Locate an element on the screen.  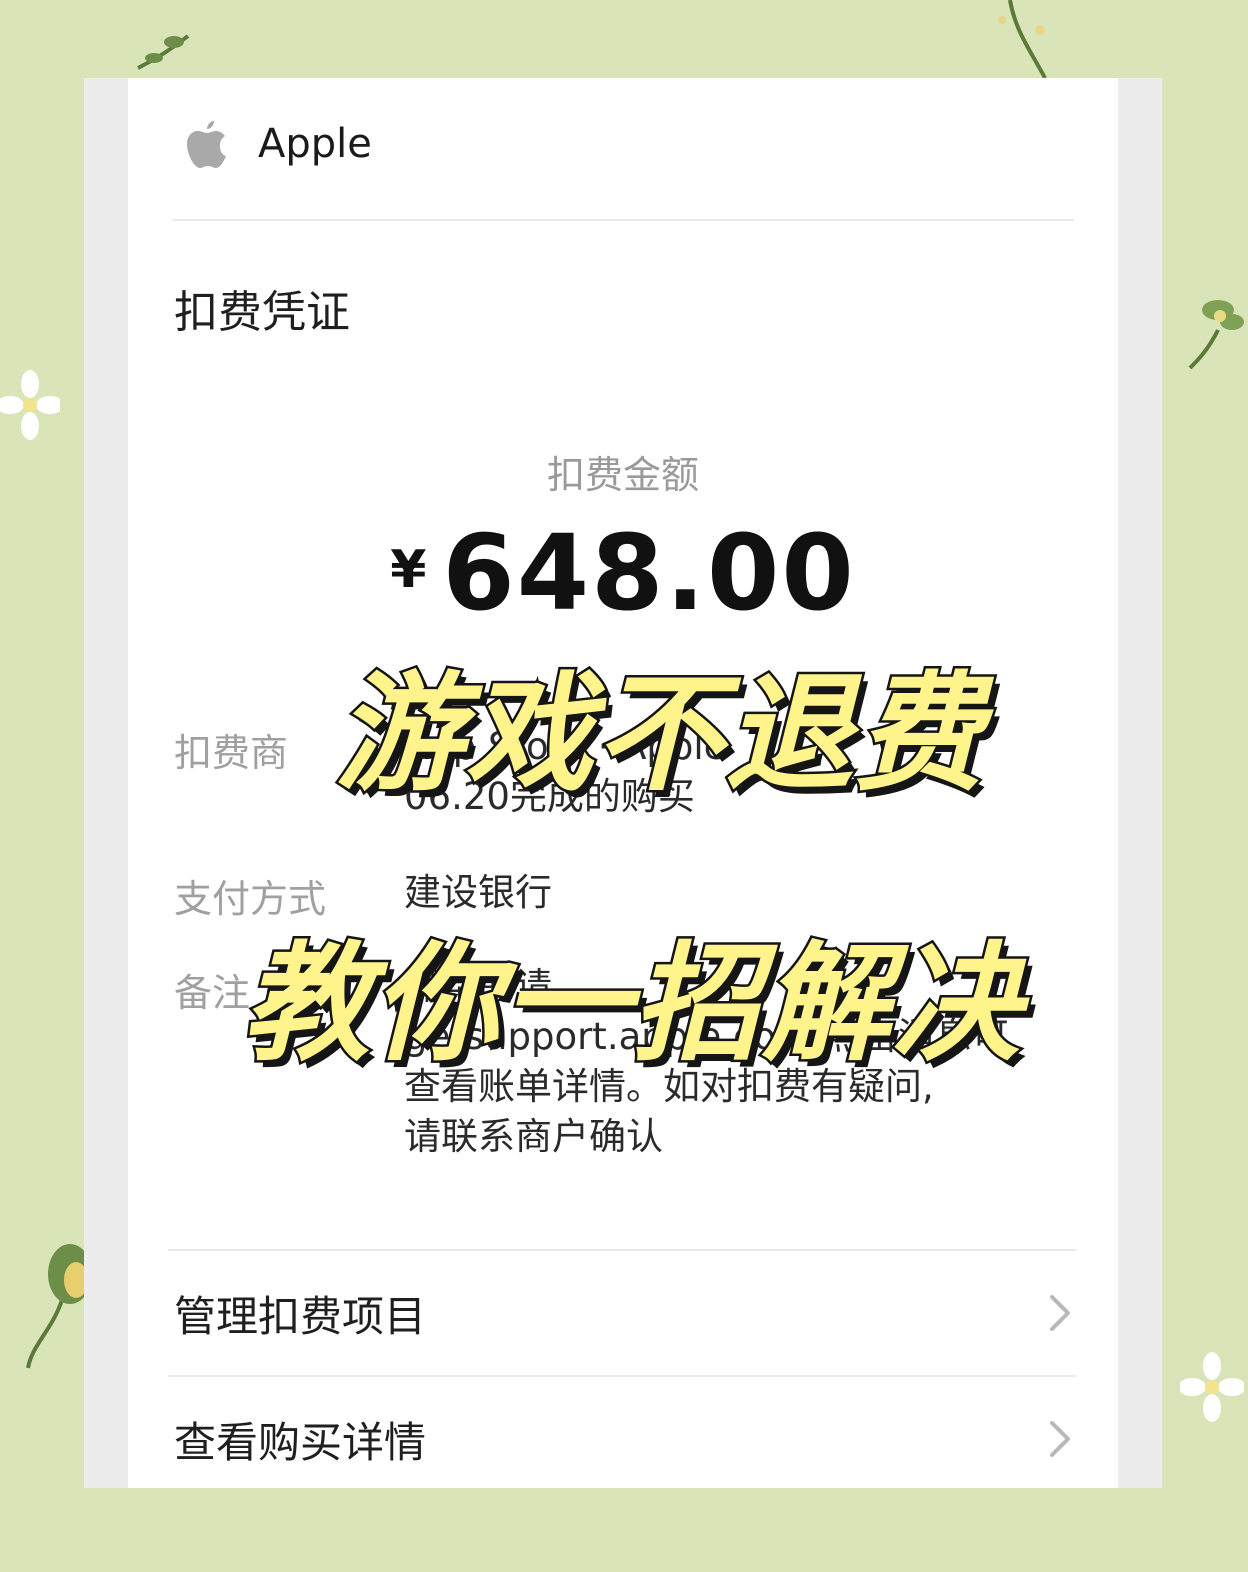
merchant-name: Apple is located at coordinates (315, 144).